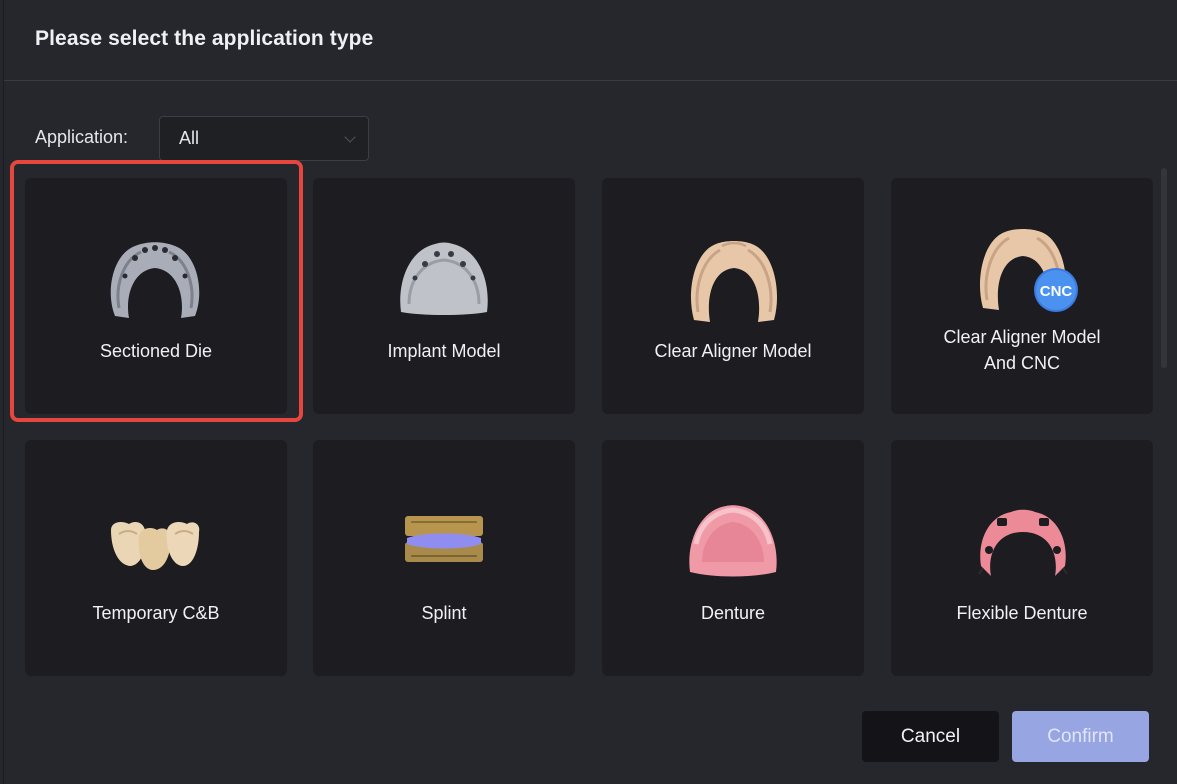  Describe the element at coordinates (156, 613) in the screenshot. I see `card-label: Temporary C&B` at that location.